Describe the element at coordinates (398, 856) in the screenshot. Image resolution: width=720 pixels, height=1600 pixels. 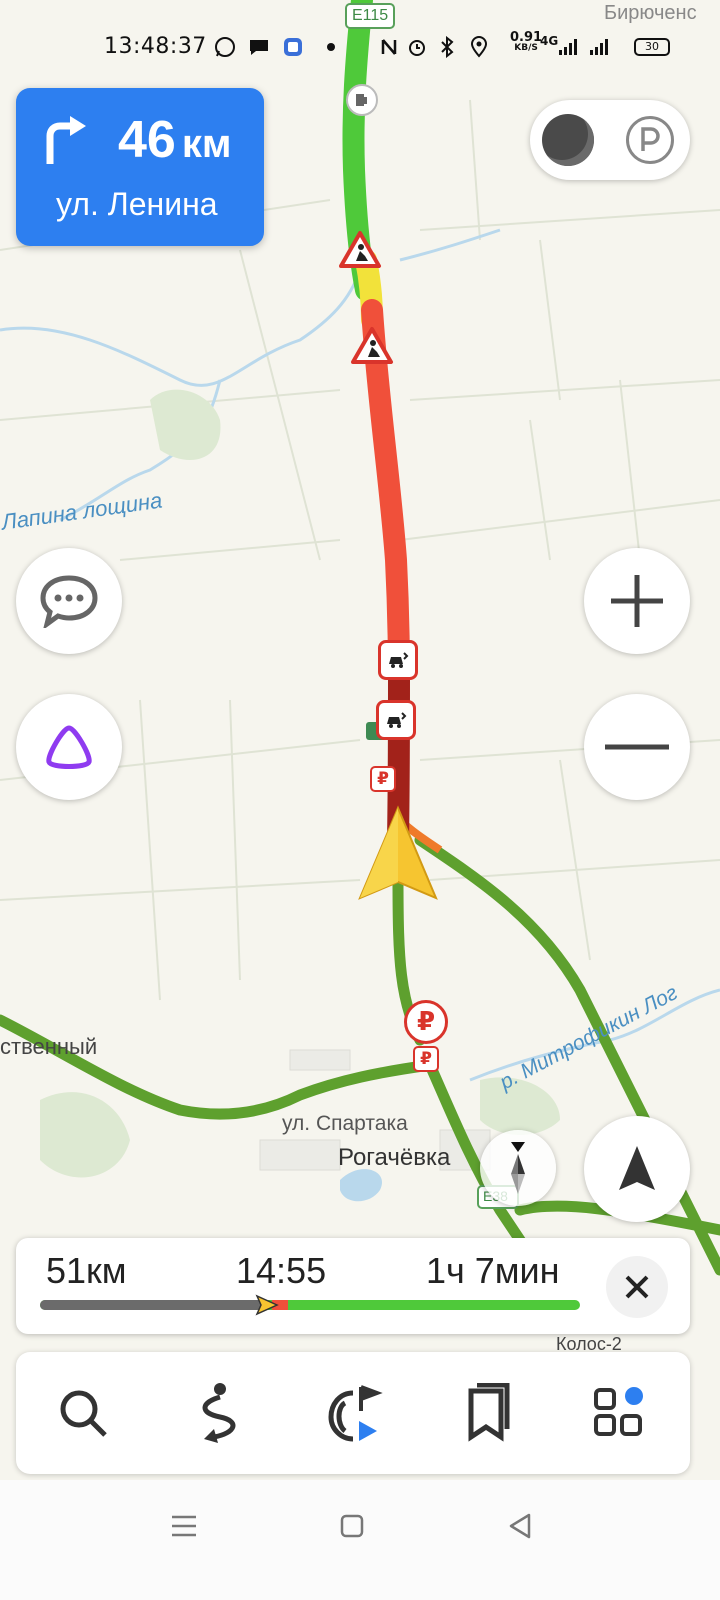
I see `current-location-arrow-icon` at that location.